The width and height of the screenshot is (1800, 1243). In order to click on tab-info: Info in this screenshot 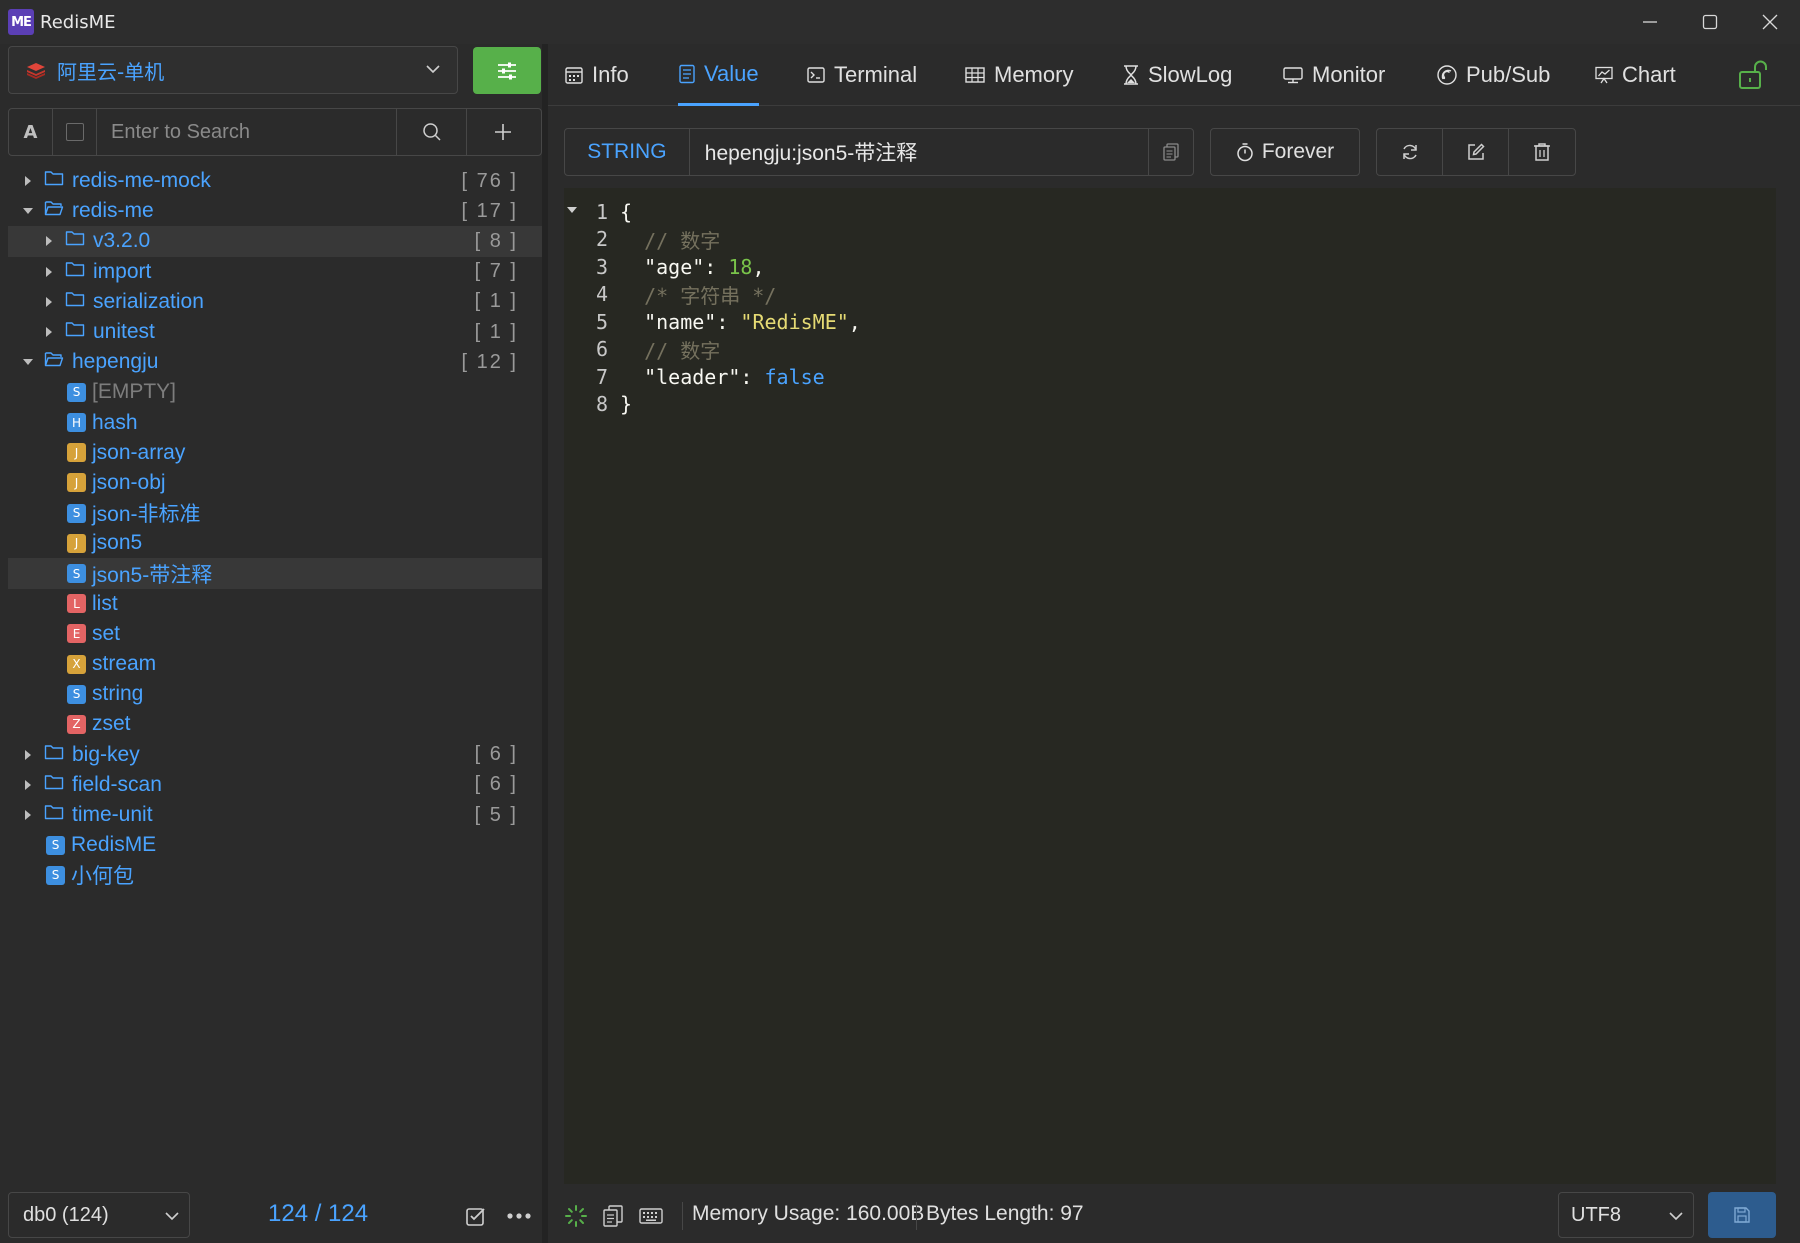, I will do `click(596, 75)`.